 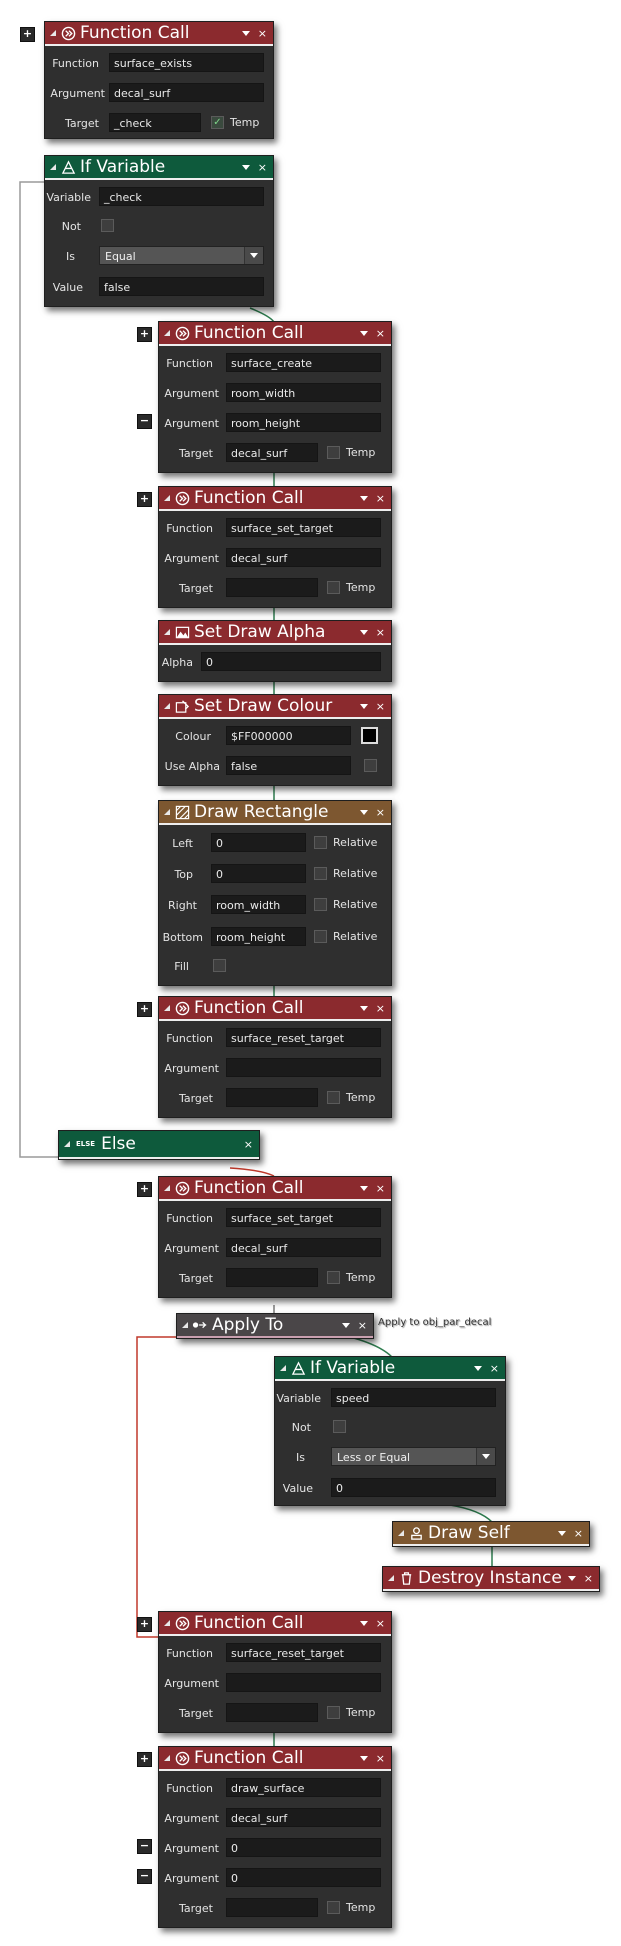 What do you see at coordinates (413, 1456) in the screenshot?
I see `is-select: Less or Equal` at bounding box center [413, 1456].